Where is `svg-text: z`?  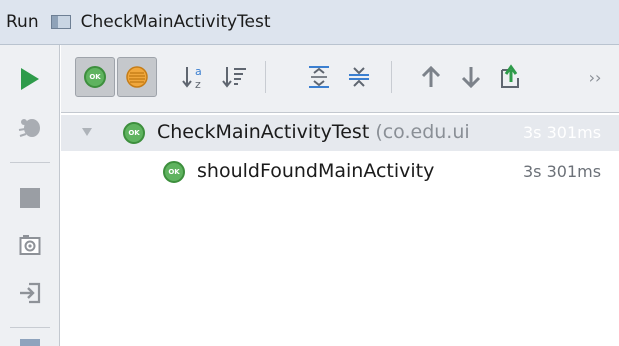 svg-text: z is located at coordinates (198, 84).